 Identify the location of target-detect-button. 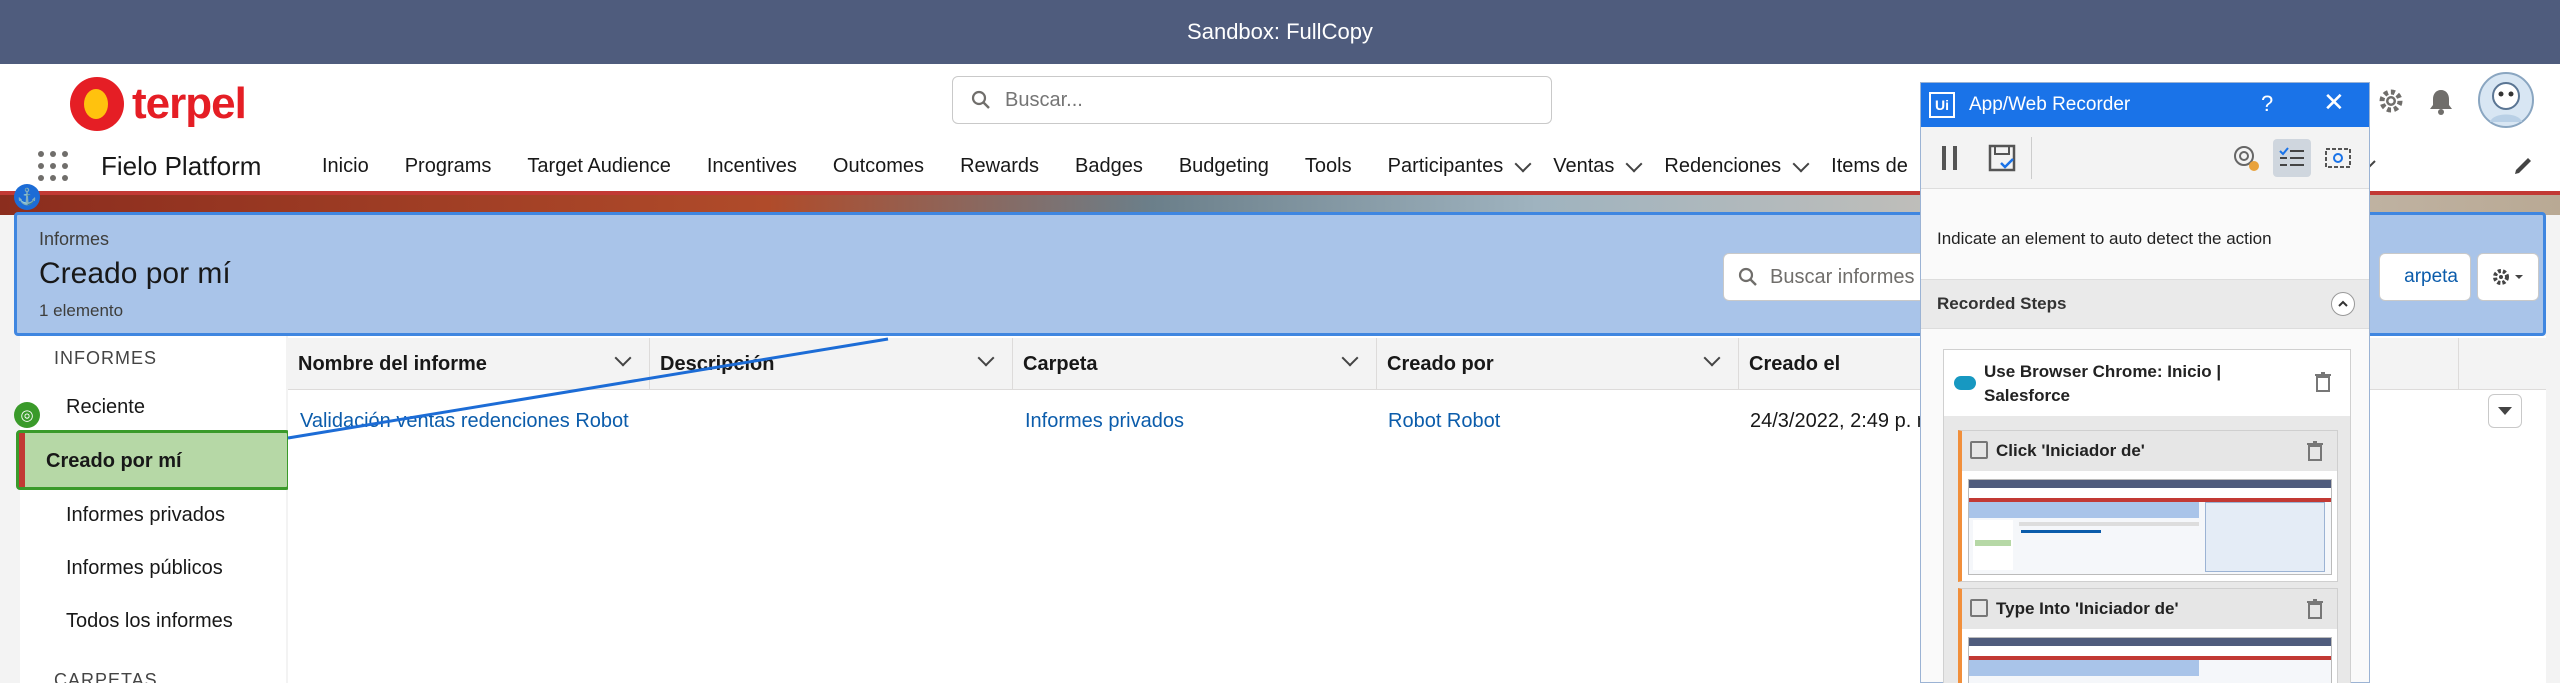
(2246, 158).